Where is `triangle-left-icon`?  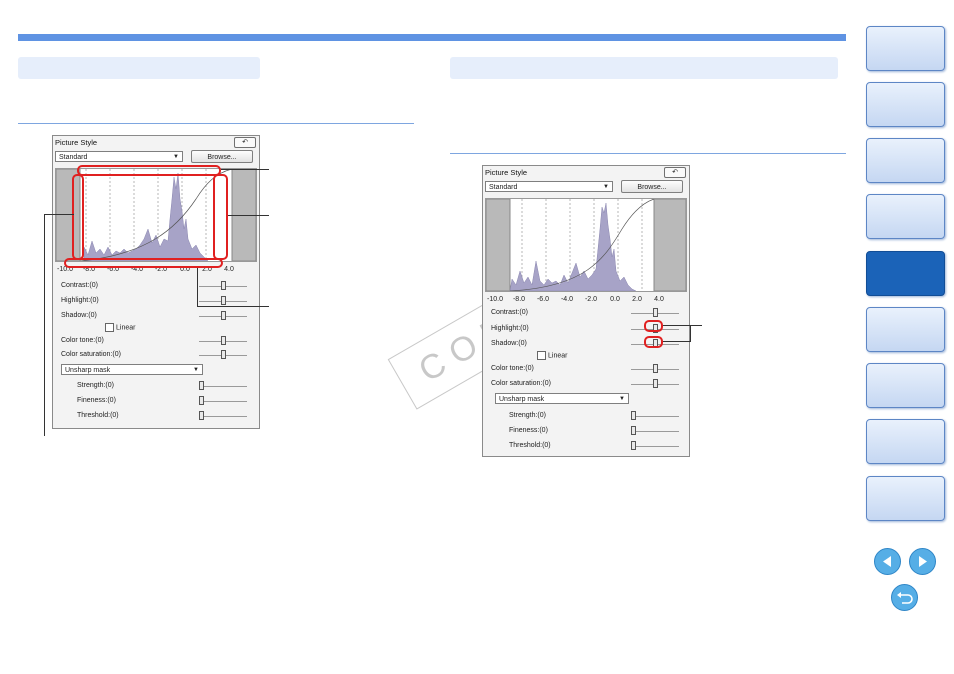
triangle-left-icon is located at coordinates (887, 561).